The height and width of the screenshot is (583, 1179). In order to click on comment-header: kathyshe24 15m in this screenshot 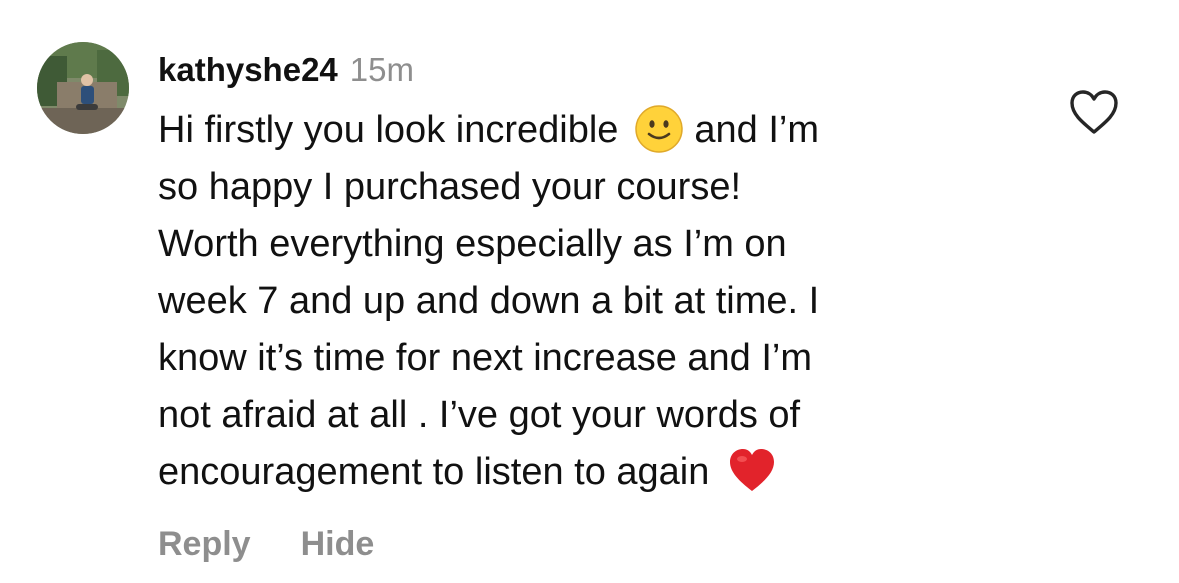, I will do `click(598, 70)`.